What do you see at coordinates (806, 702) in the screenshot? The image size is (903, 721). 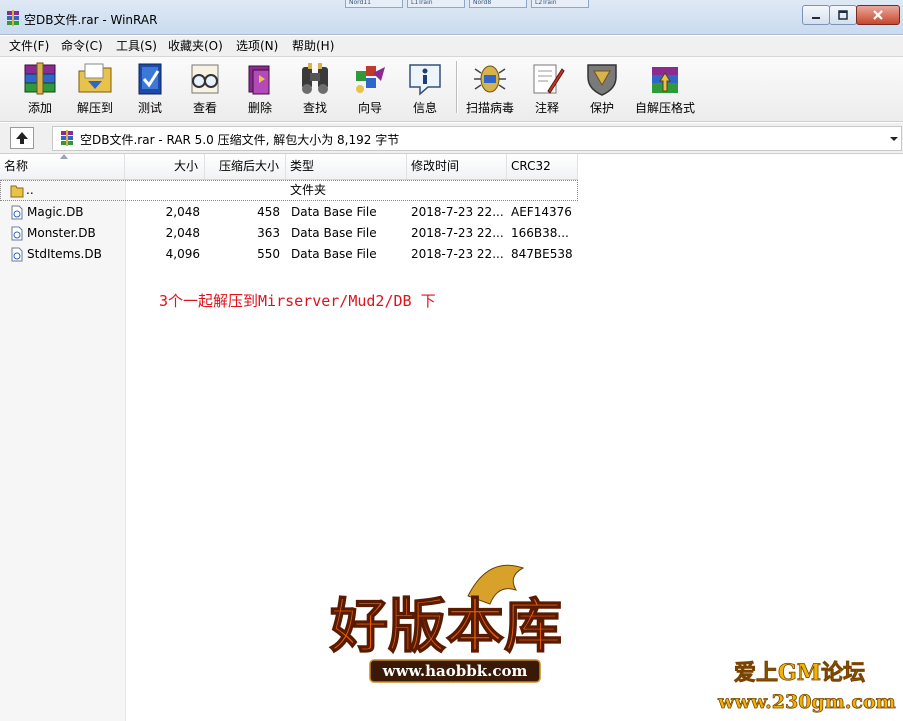 I see `logo-corner-url: www.230gm.com` at bounding box center [806, 702].